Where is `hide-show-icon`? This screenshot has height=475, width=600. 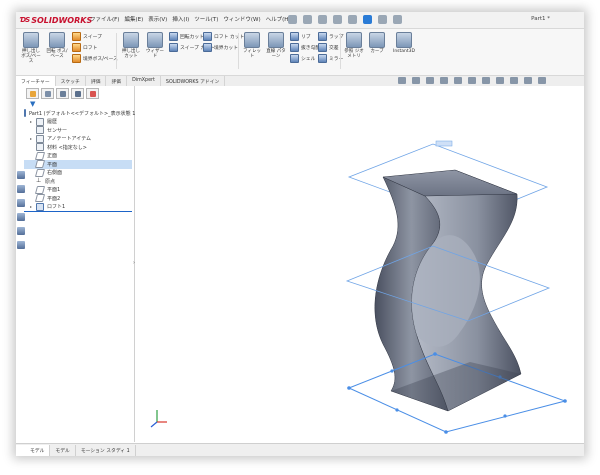 hide-show-icon is located at coordinates (486, 80).